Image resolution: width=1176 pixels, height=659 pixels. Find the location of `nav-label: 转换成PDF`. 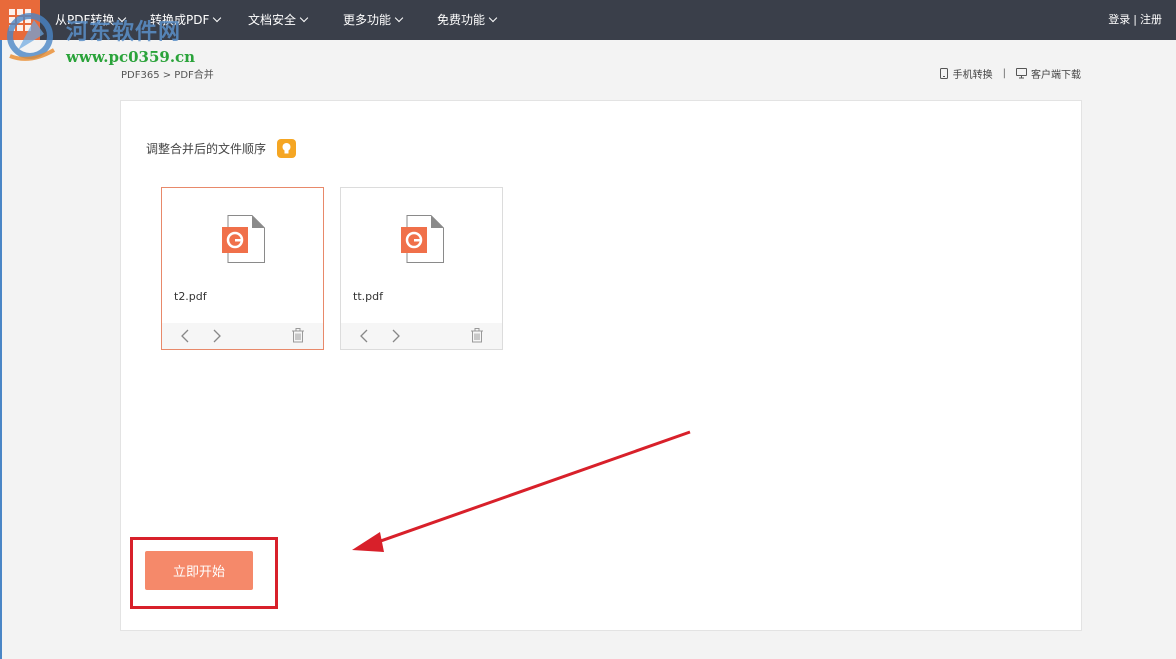

nav-label: 转换成PDF is located at coordinates (180, 20).